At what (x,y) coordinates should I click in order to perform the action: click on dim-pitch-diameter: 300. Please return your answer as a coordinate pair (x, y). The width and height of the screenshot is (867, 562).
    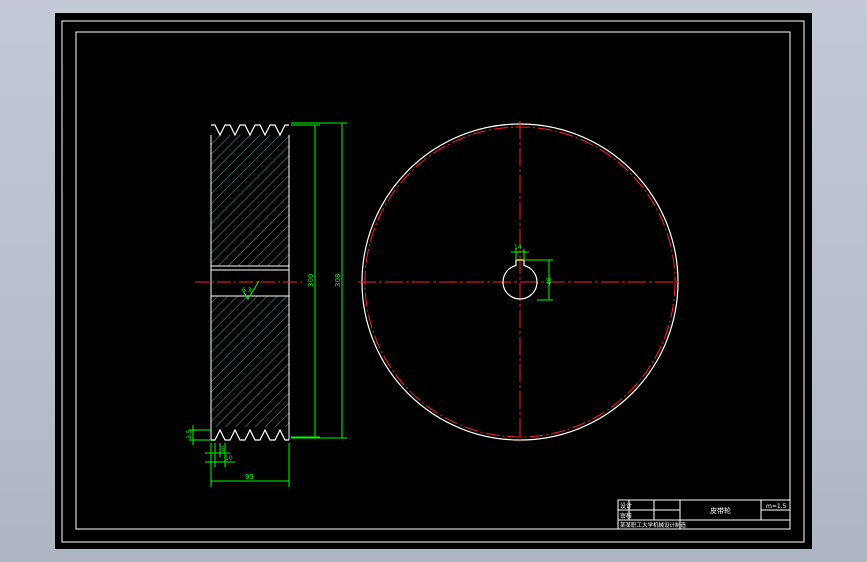
    Looking at the image, I should click on (311, 280).